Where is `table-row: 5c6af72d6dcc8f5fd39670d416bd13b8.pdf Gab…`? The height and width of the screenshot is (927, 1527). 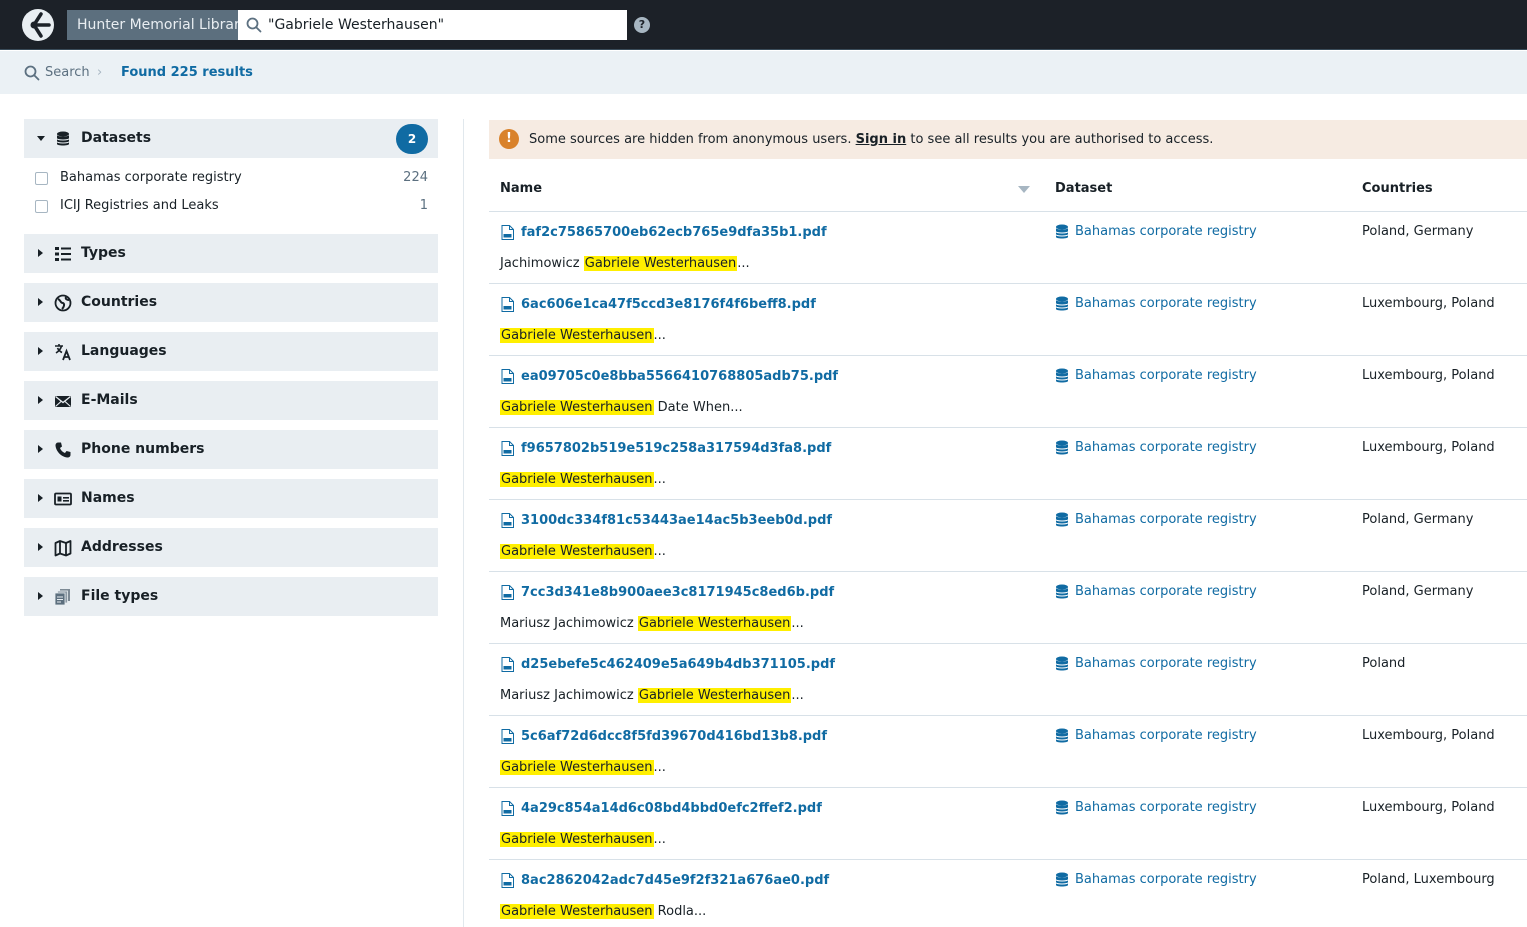
table-row: 5c6af72d6dcc8f5fd39670d416bd13b8.pdf Gab… is located at coordinates (1008, 752).